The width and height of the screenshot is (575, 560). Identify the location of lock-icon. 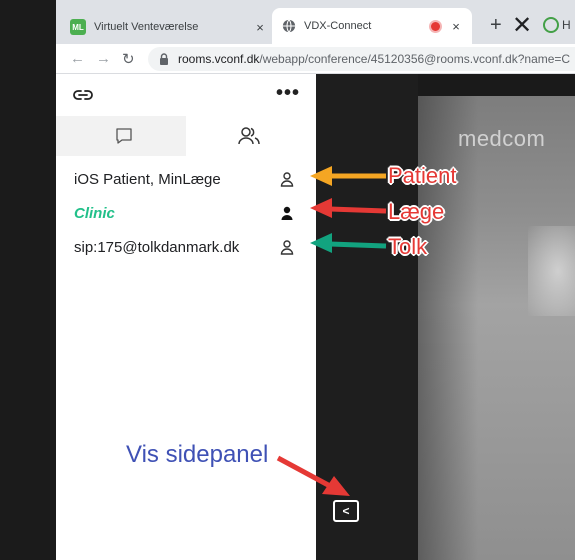
(164, 59).